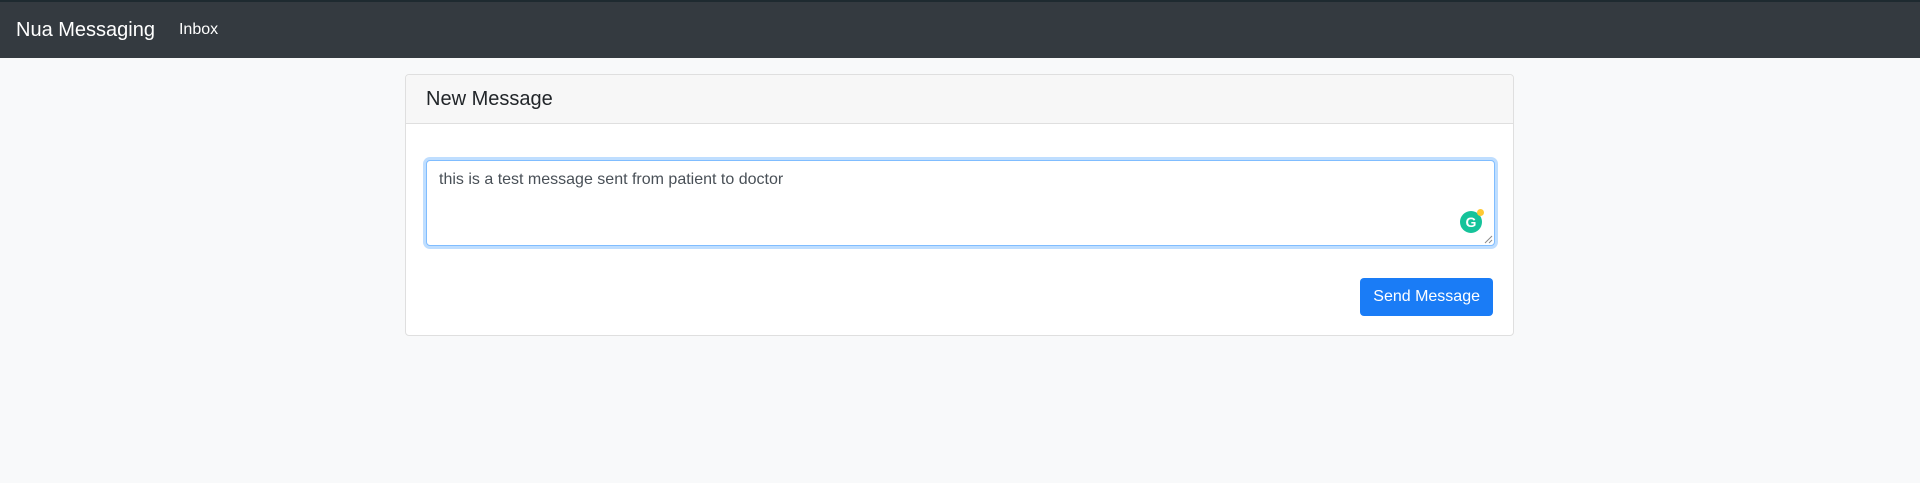 The width and height of the screenshot is (1920, 483). I want to click on brand-link: Nua Messaging, so click(85, 30).